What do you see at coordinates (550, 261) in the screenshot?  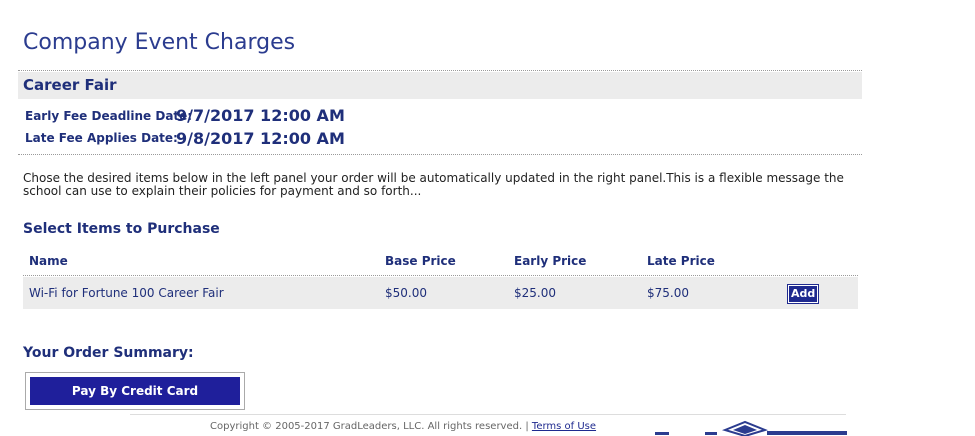 I see `column-header-early-price: Early Price` at bounding box center [550, 261].